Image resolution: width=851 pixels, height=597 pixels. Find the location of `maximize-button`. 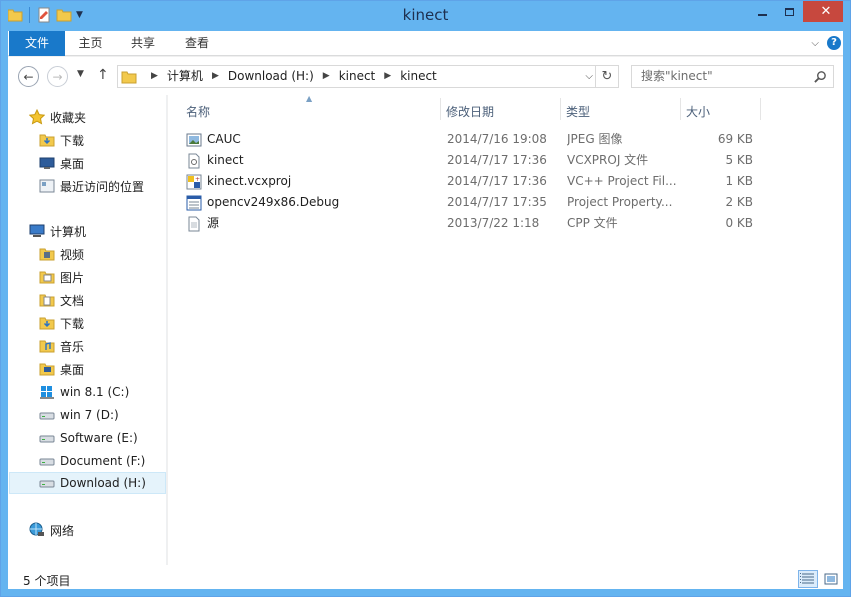

maximize-button is located at coordinates (789, 11).